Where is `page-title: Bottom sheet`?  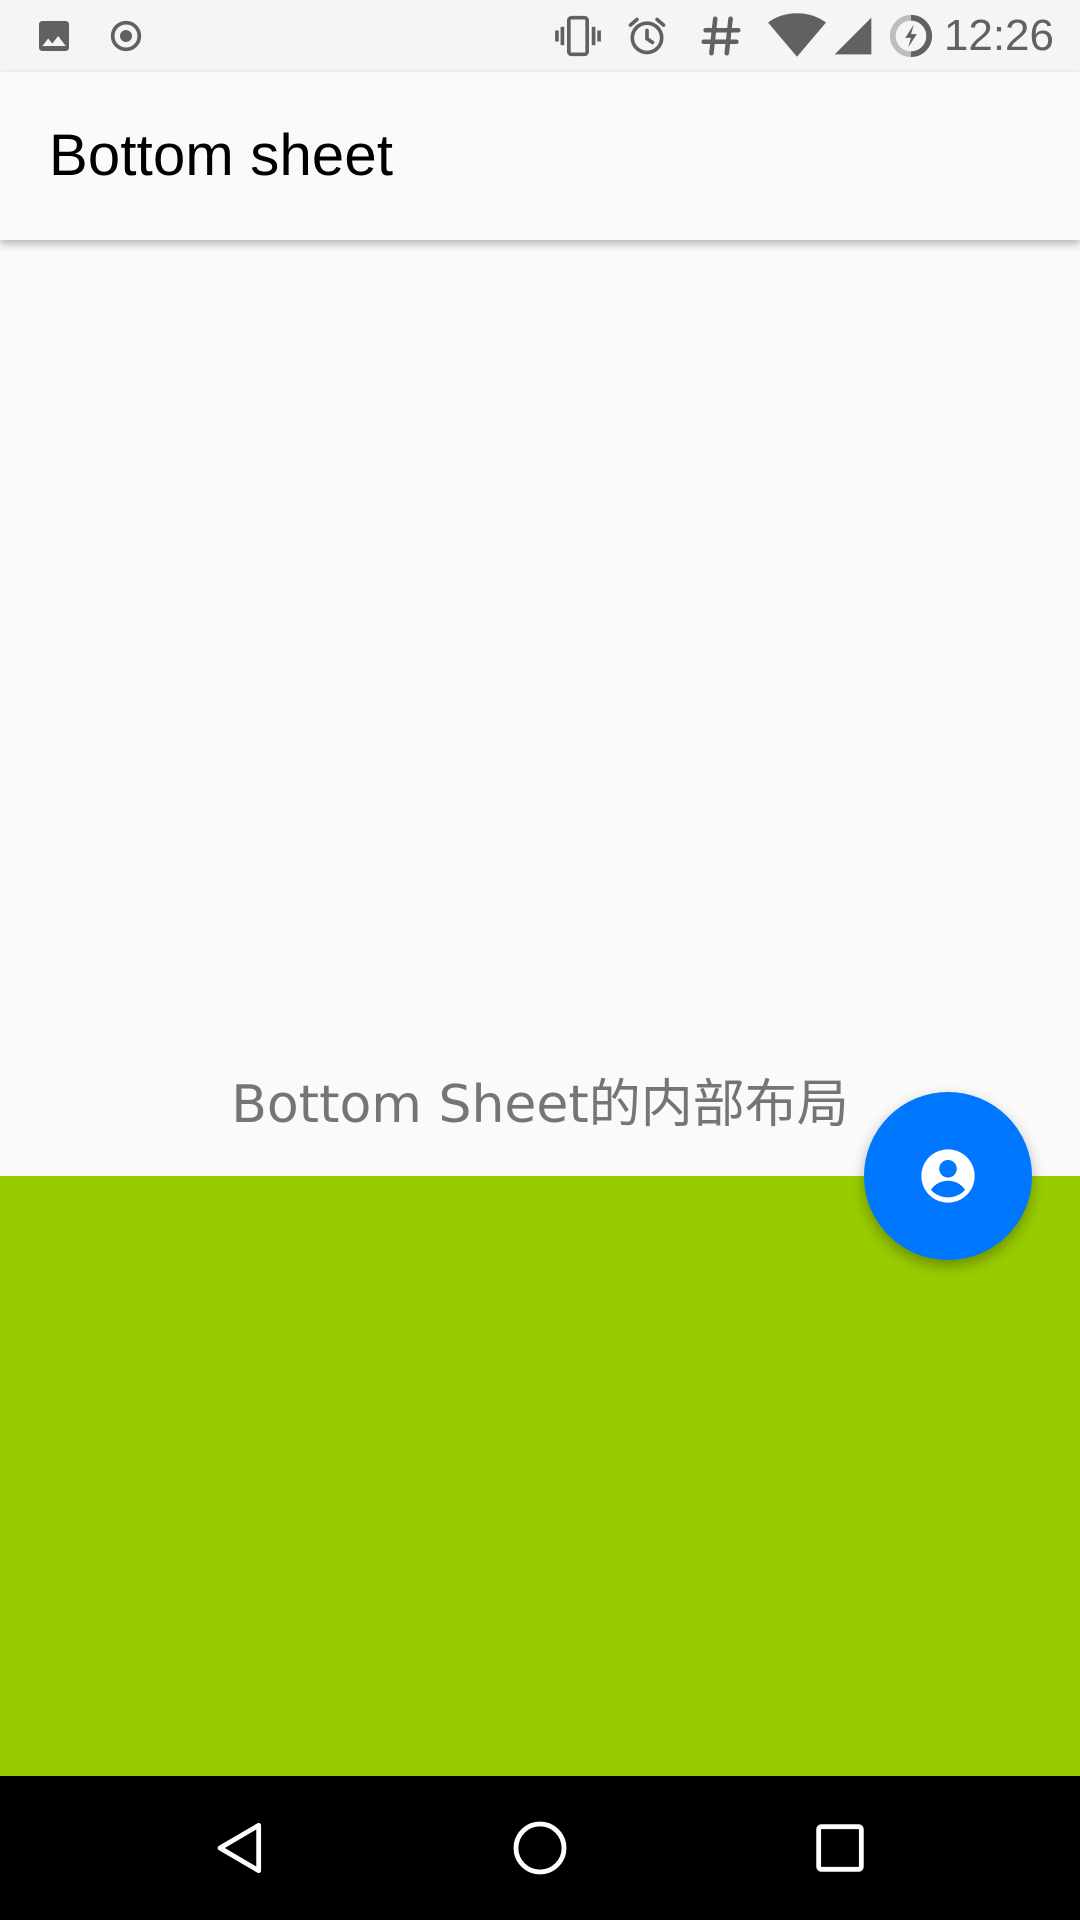
page-title: Bottom sheet is located at coordinates (221, 155).